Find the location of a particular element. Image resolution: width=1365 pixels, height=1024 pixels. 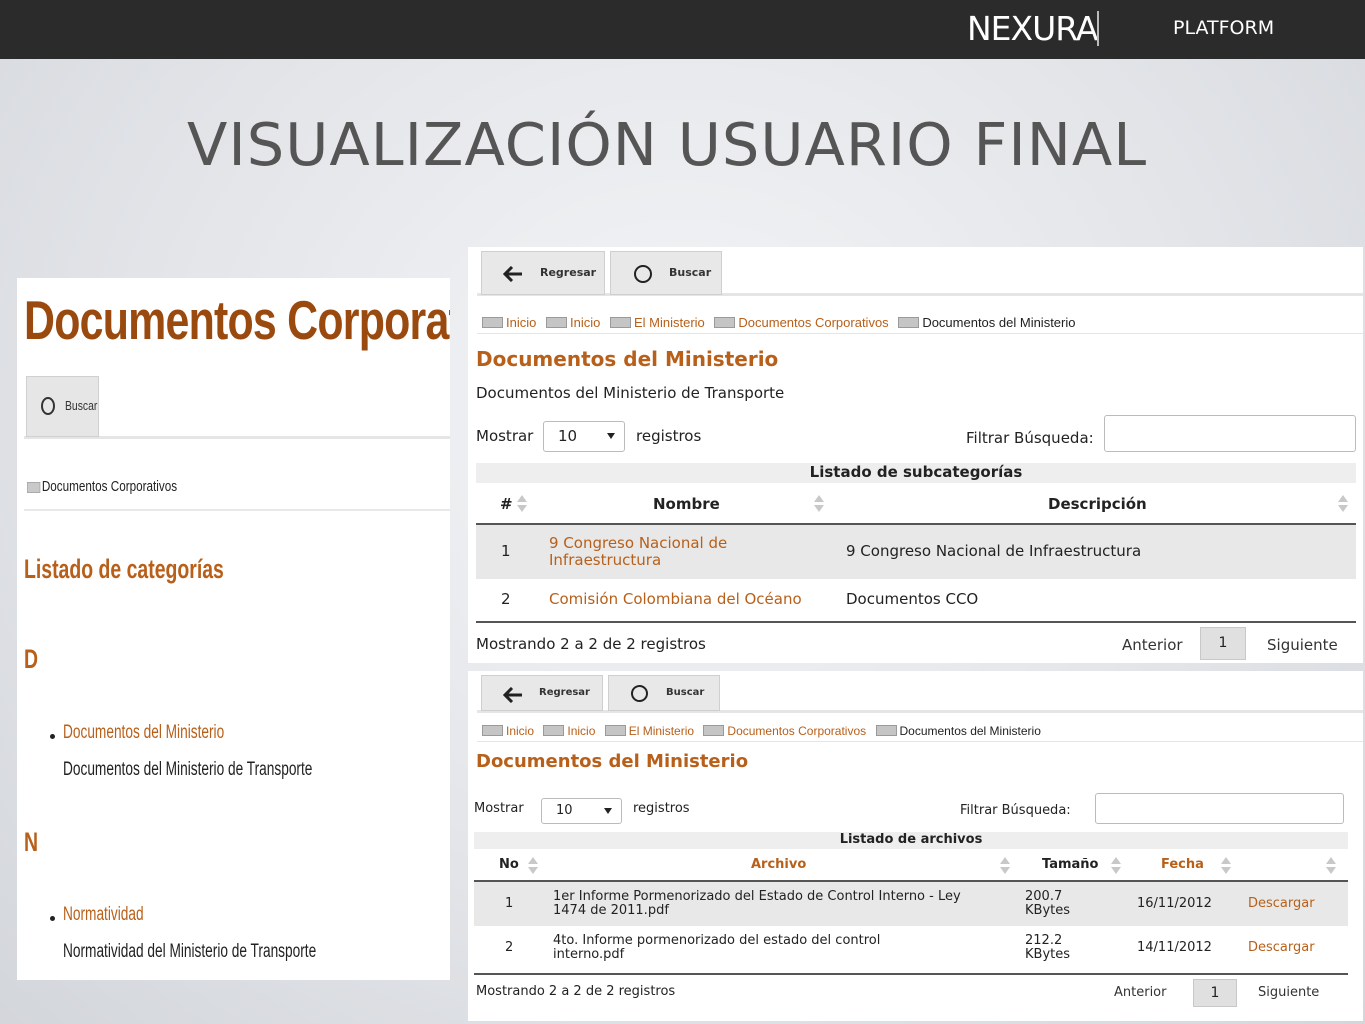

row-date: 14/11/2012 is located at coordinates (1174, 947).